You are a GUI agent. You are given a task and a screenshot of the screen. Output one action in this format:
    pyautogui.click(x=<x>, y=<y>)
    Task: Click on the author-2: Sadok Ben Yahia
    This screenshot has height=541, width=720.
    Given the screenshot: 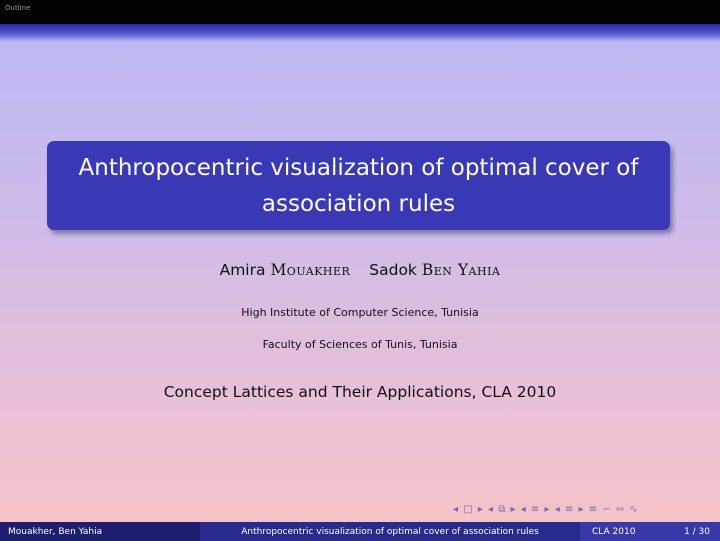 What is the action you would take?
    pyautogui.click(x=434, y=270)
    